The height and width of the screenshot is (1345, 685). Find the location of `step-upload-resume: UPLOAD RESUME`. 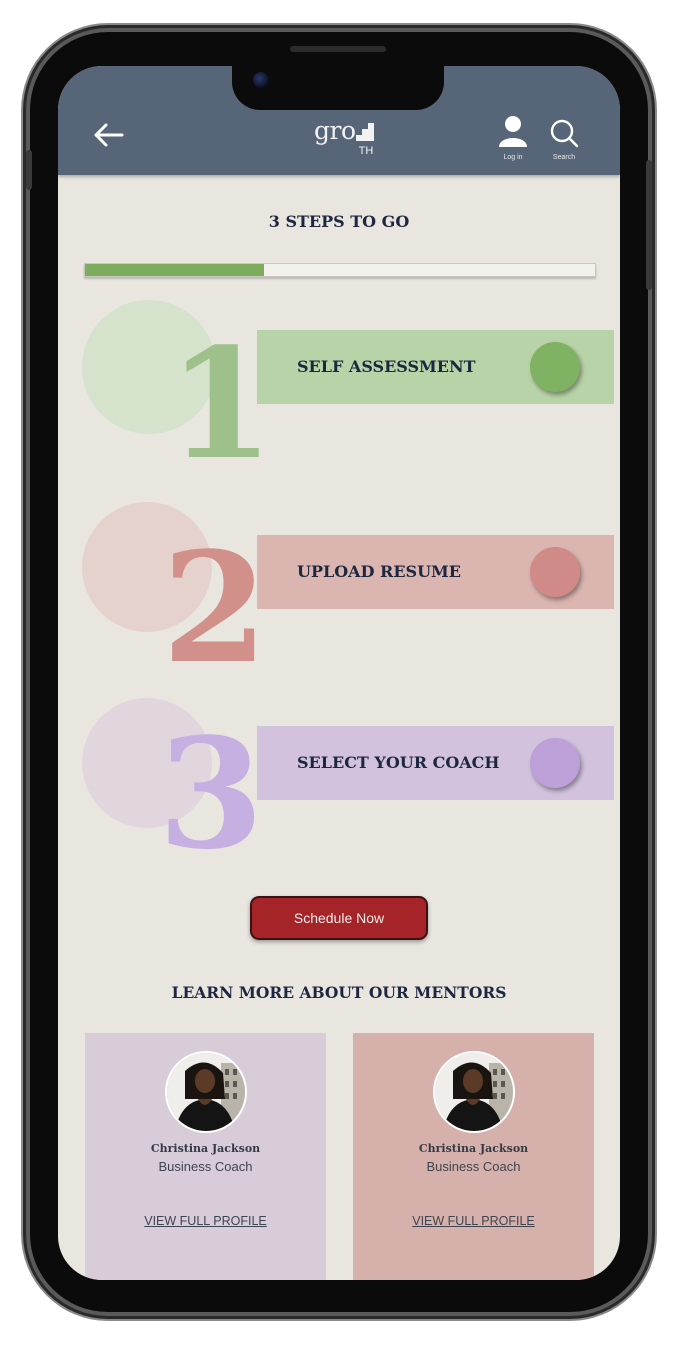

step-upload-resume: UPLOAD RESUME is located at coordinates (435, 572).